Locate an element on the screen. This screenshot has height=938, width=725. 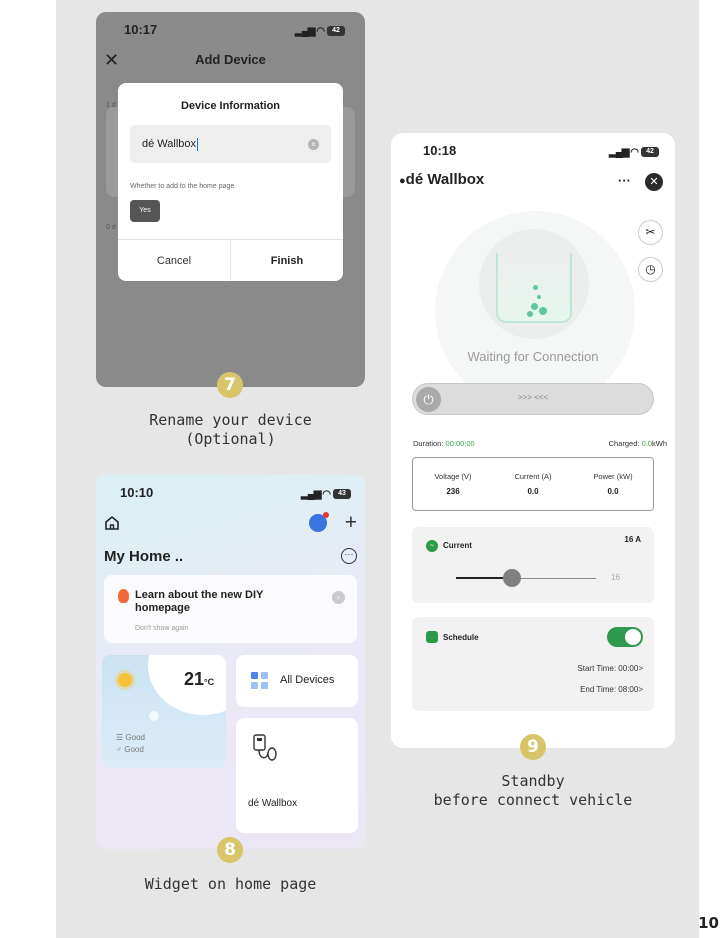
step-8-caption: Widget on home page is located at coordinates (230, 884).